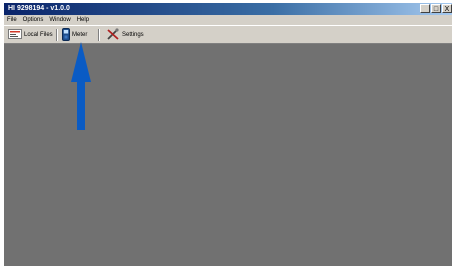 The image size is (452, 266). Describe the element at coordinates (228, 20) in the screenshot. I see `menu-bar: File Options Window Help` at that location.